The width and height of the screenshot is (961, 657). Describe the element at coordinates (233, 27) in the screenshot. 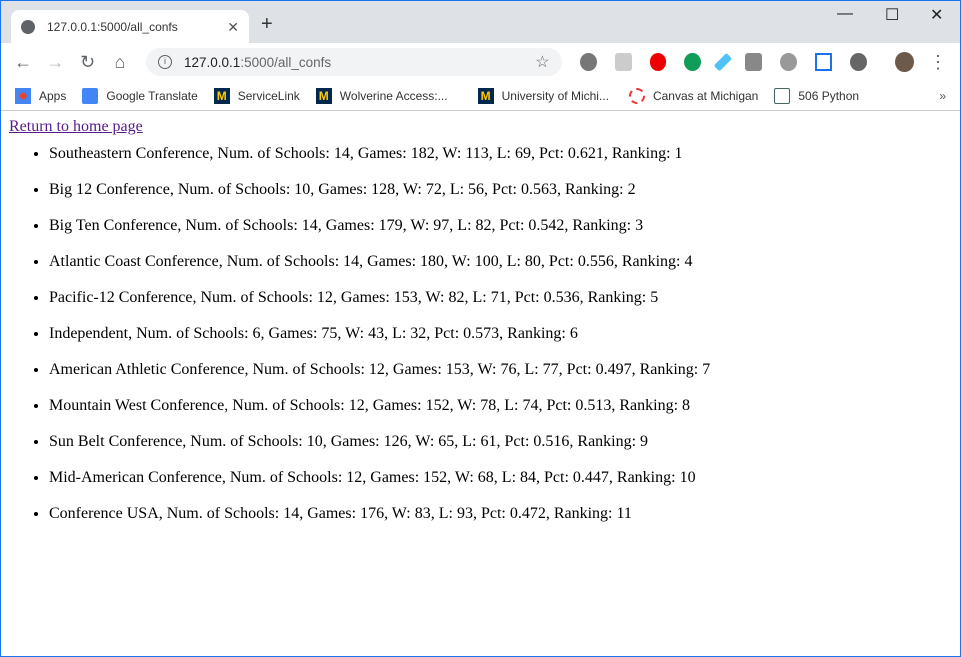

I see `close-tab-icon: ✕` at that location.